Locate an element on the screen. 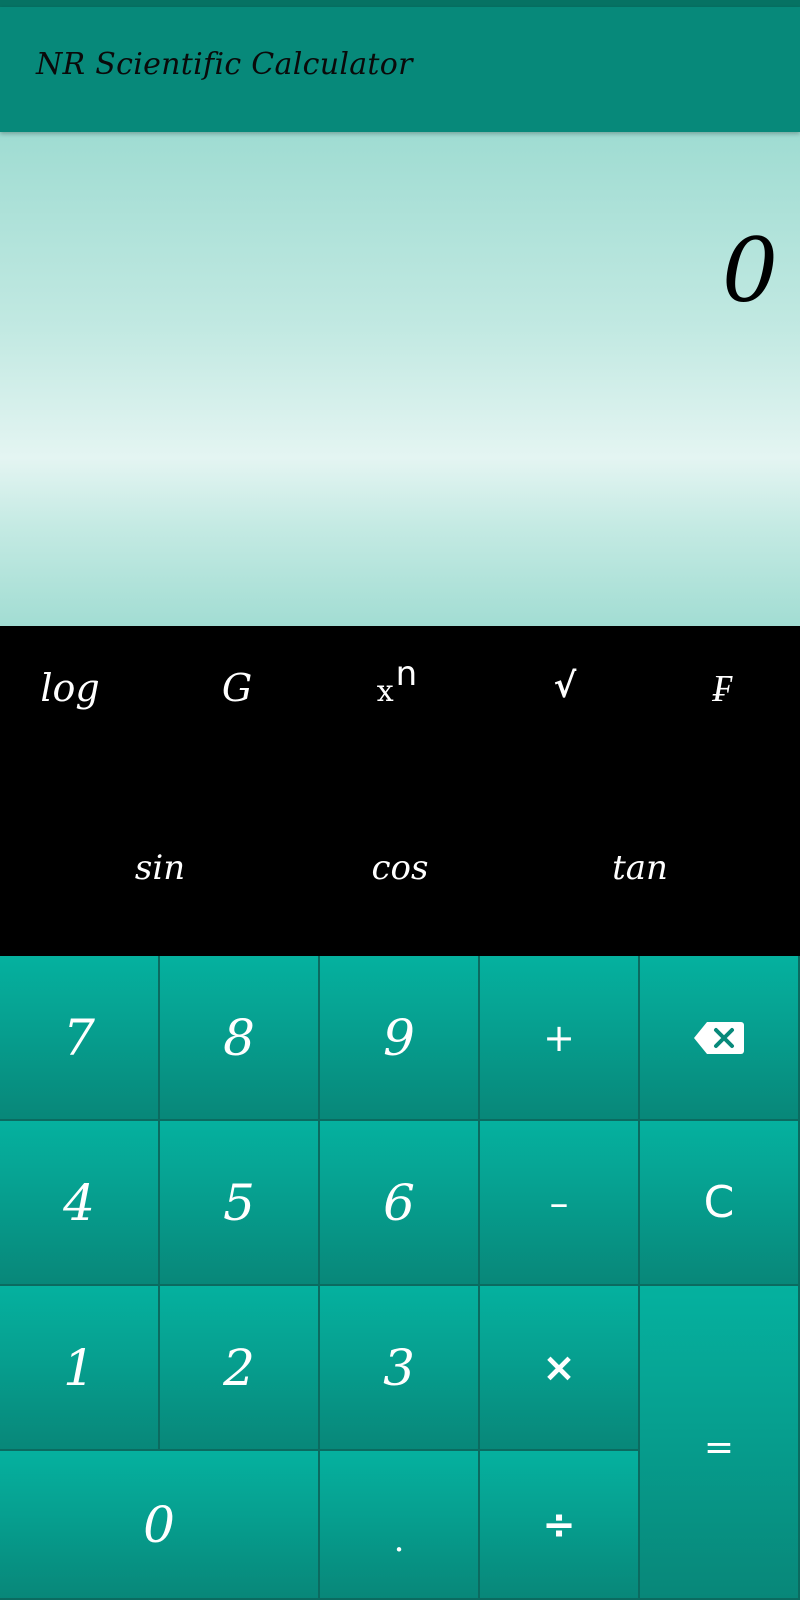 The width and height of the screenshot is (800, 1600). app-bar: NR Scientific Calculator is located at coordinates (400, 69).